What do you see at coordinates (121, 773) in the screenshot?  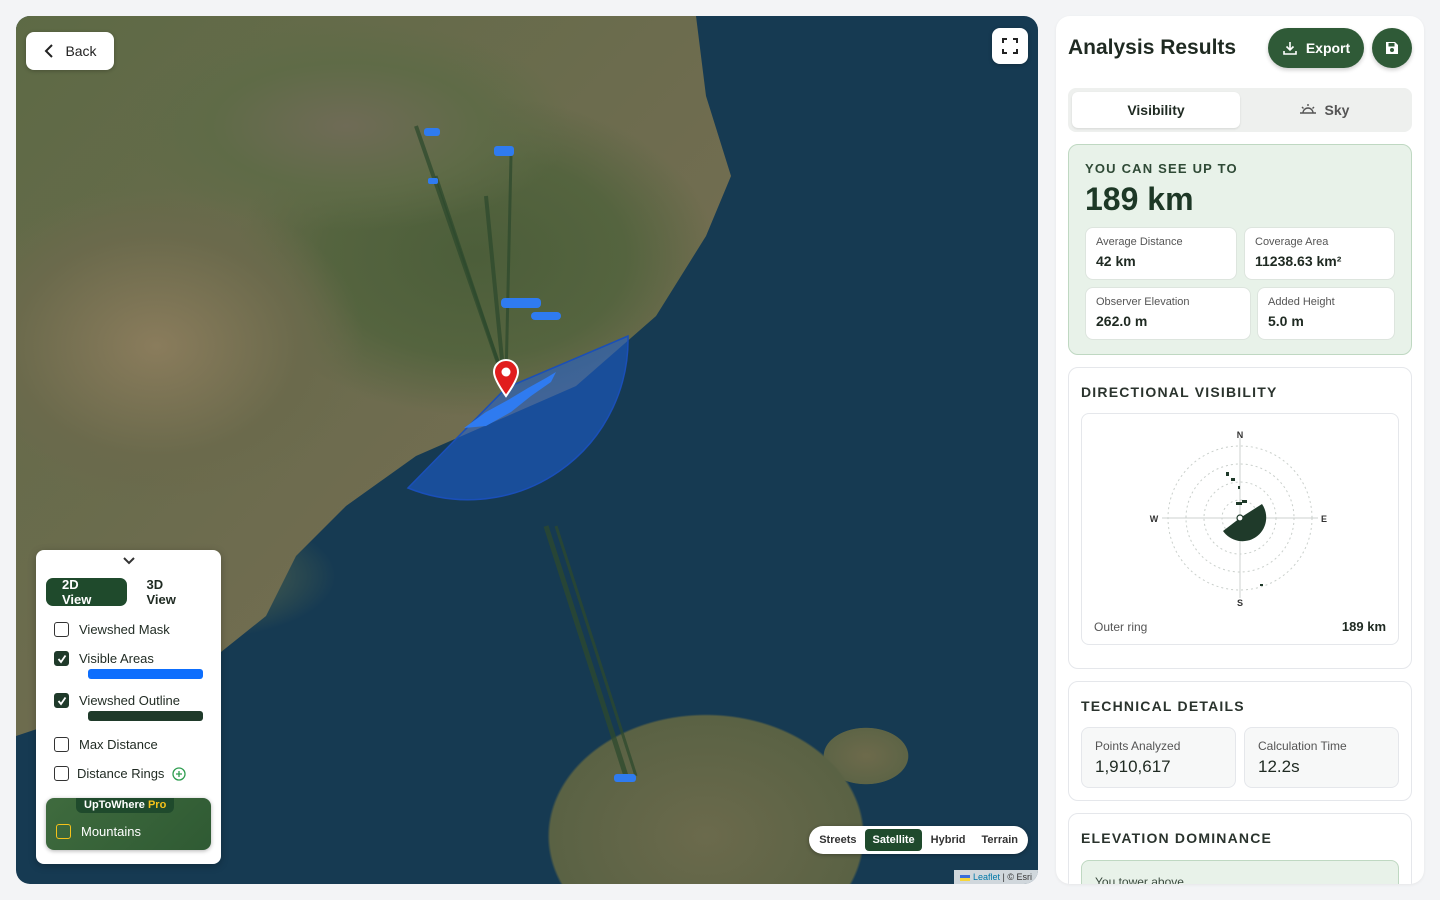 I see `layer-label: Distance Rings` at bounding box center [121, 773].